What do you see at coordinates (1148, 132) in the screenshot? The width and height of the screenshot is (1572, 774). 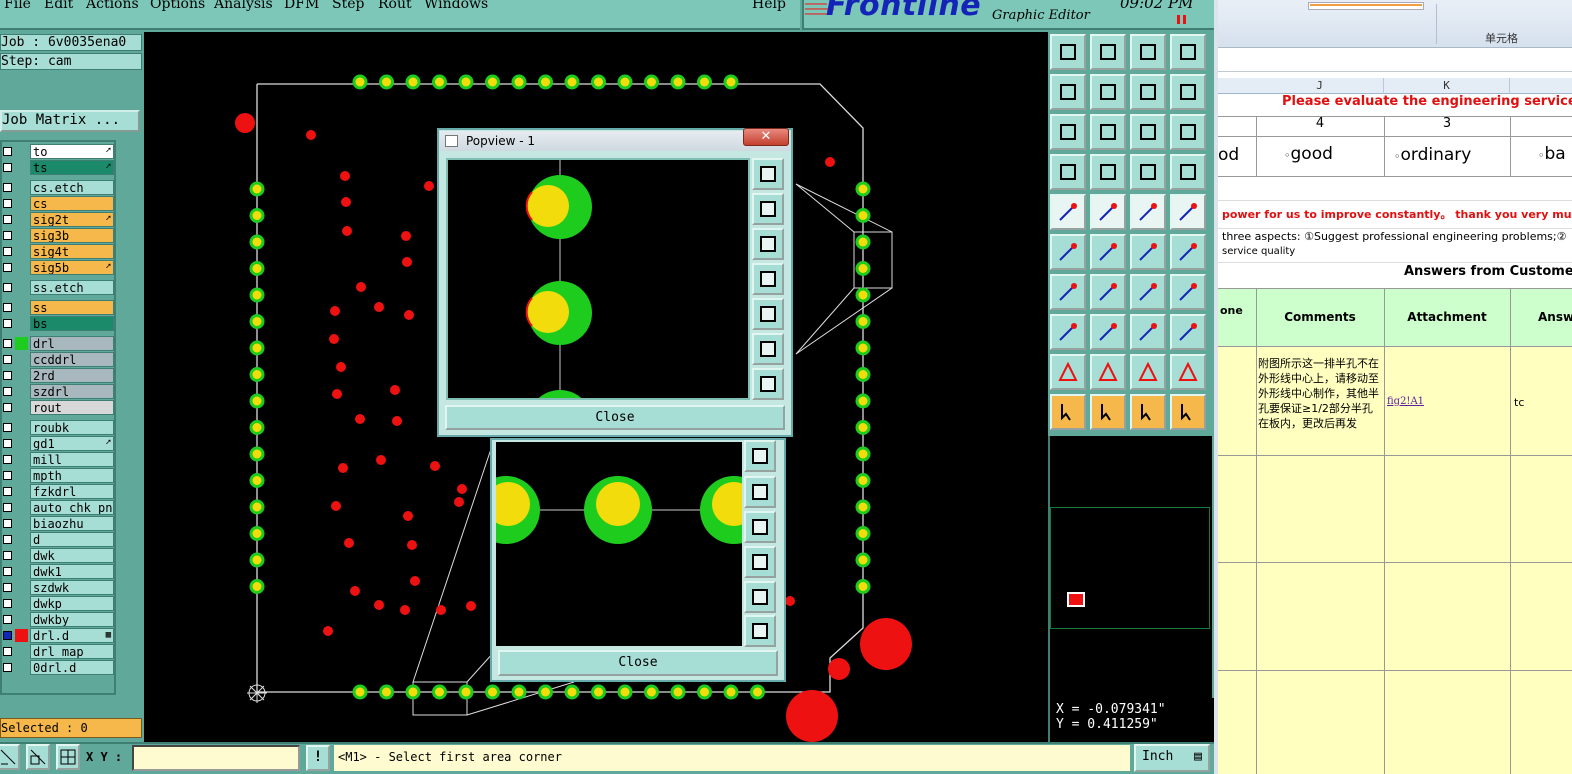 I see `scale-1to2-button` at bounding box center [1148, 132].